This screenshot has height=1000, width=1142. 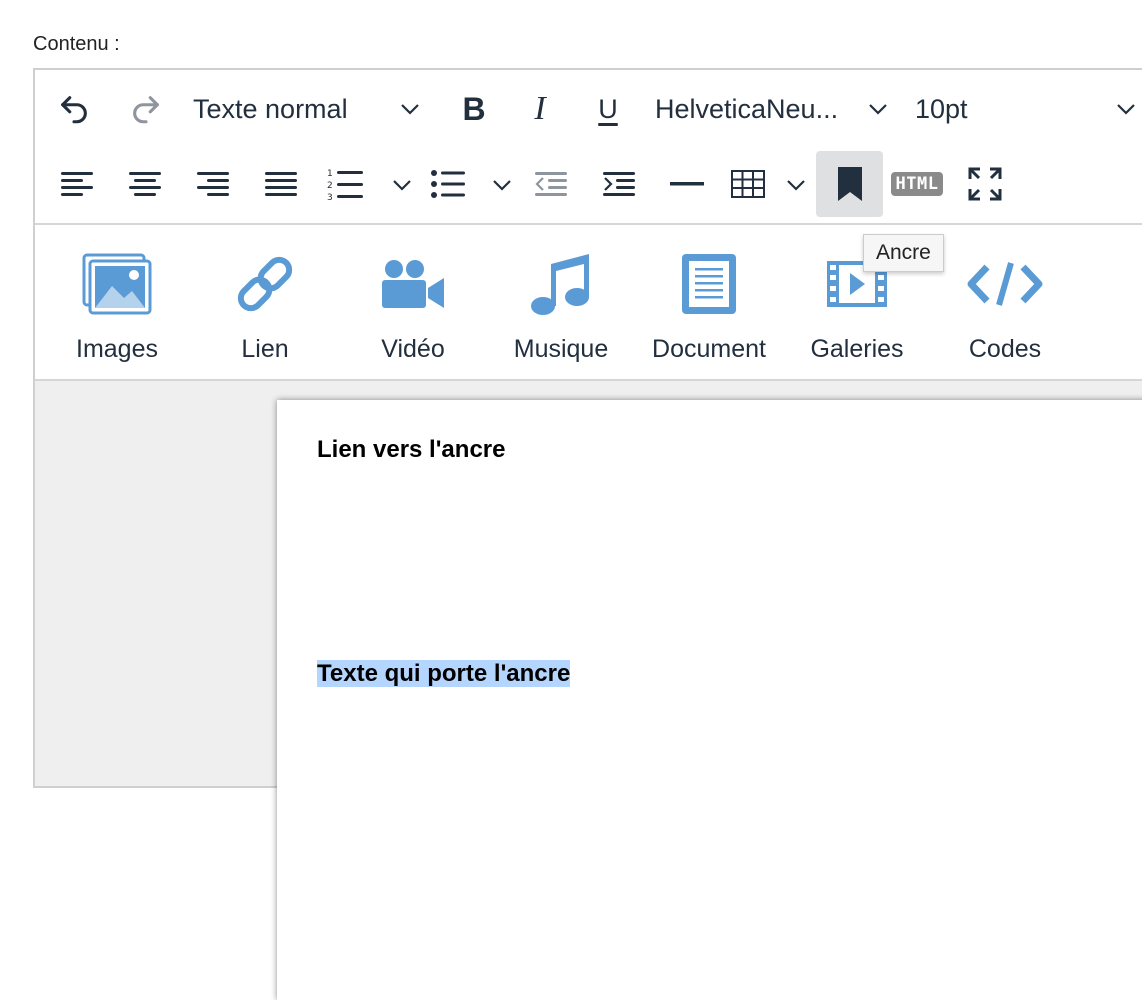 I want to click on document-icon, so click(x=709, y=284).